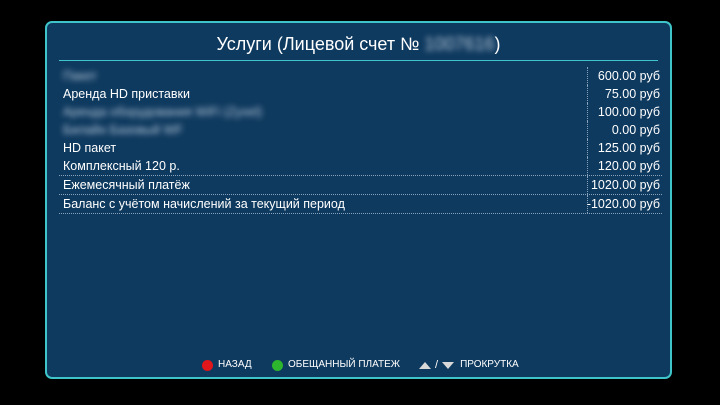  Describe the element at coordinates (635, 130) in the screenshot. I see `service-amount: 0.00 руб` at that location.